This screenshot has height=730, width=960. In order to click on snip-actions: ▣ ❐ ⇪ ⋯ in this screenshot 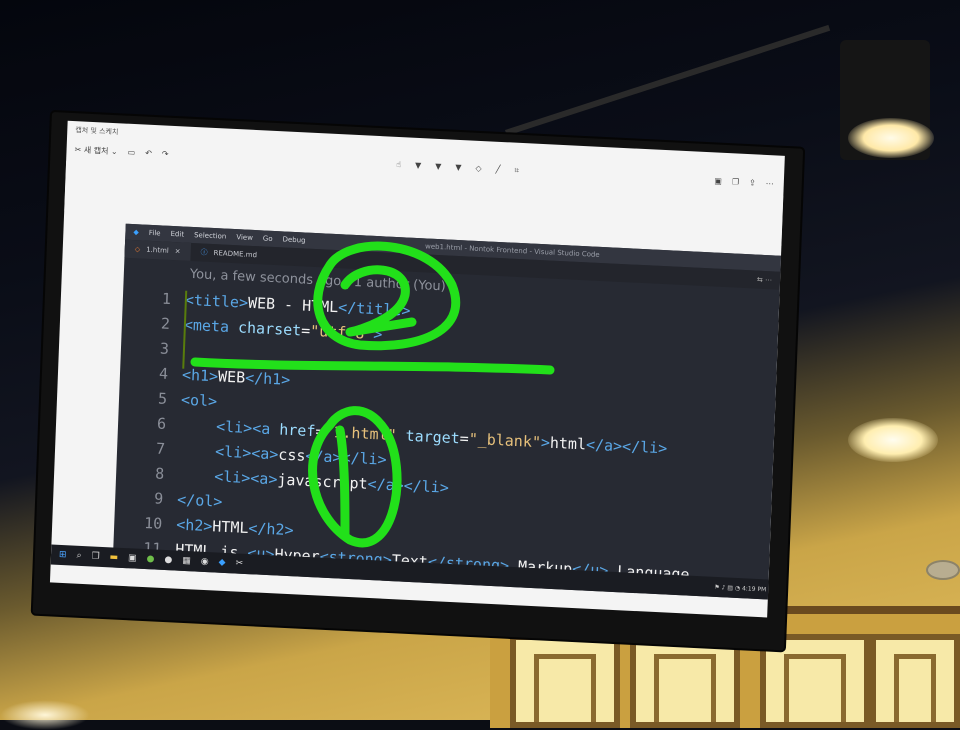, I will do `click(744, 182)`.